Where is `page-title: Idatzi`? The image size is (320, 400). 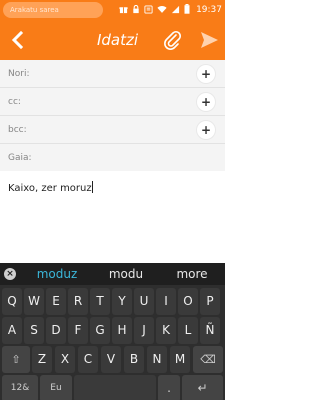 page-title: Idatzi is located at coordinates (117, 40).